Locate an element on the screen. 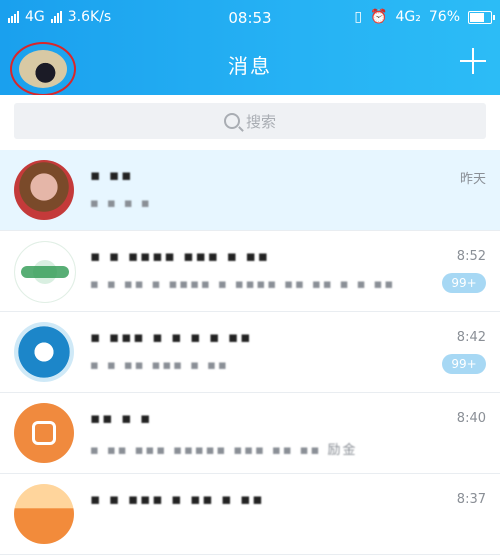 This screenshot has height=555, width=500. conversation-name: ▪ ▪▪▪ ▪ ▪ ▪ ▪ ▪▪ is located at coordinates (171, 337).